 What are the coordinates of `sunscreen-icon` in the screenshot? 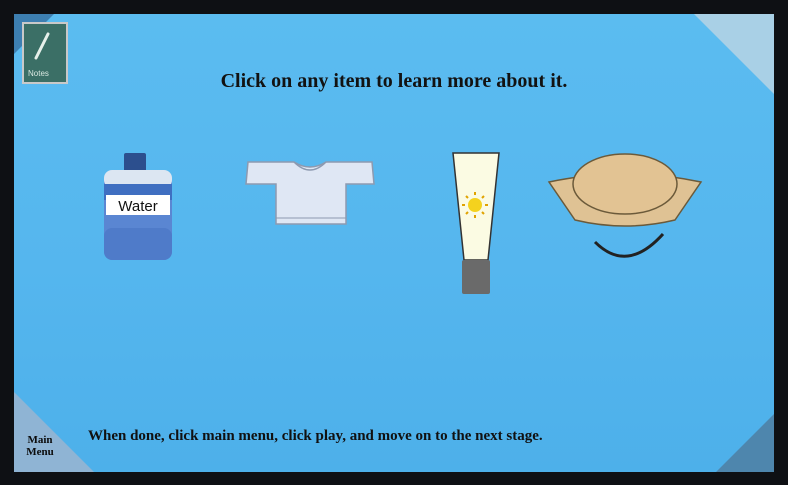 It's located at (476, 223).